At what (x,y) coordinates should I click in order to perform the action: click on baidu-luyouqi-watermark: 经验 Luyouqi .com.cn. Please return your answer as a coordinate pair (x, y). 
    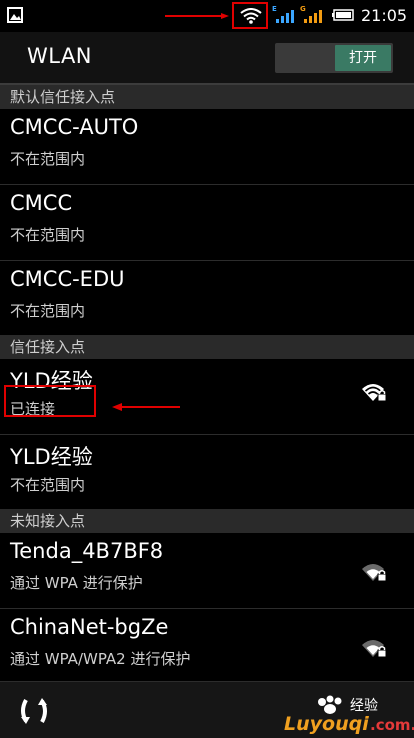
    Looking at the image, I should click on (349, 715).